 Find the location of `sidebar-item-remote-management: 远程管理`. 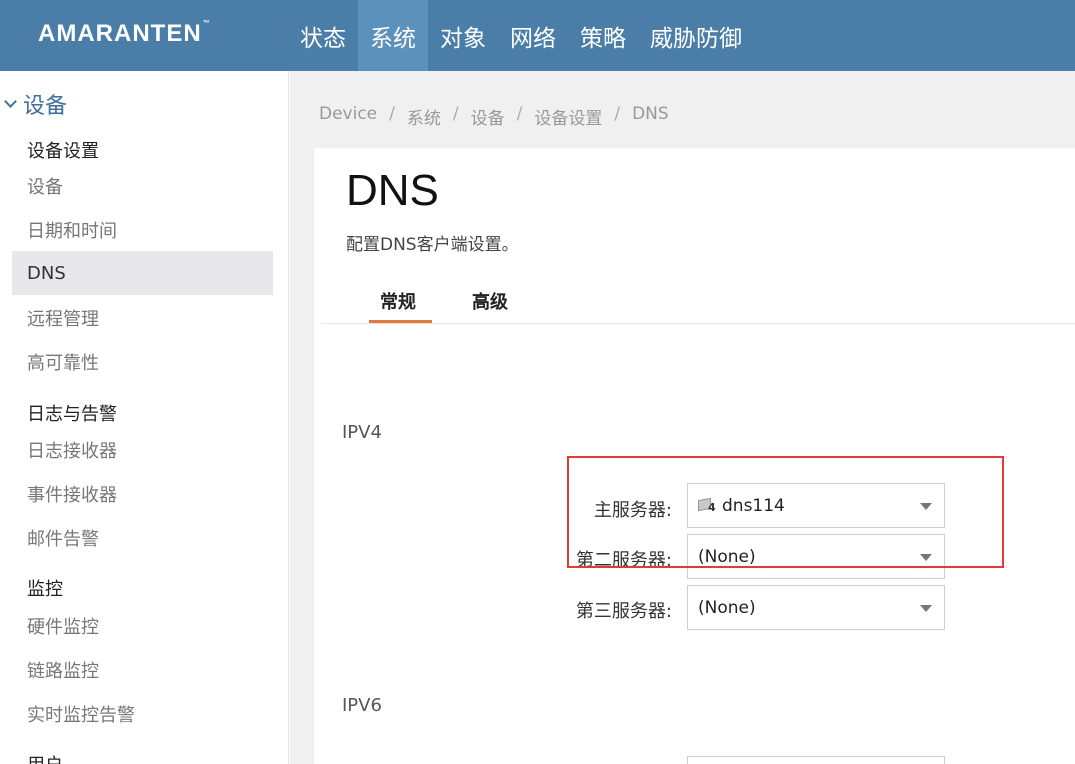

sidebar-item-remote-management: 远程管理 is located at coordinates (63, 318).